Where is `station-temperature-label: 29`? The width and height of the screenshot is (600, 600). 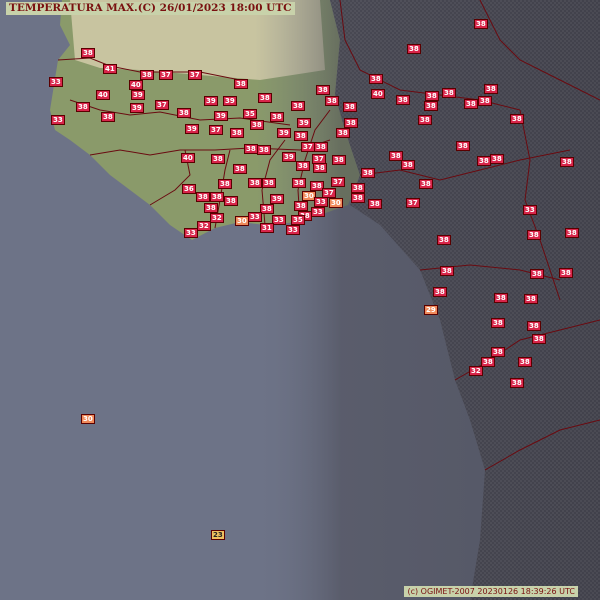 station-temperature-label: 29 is located at coordinates (431, 310).